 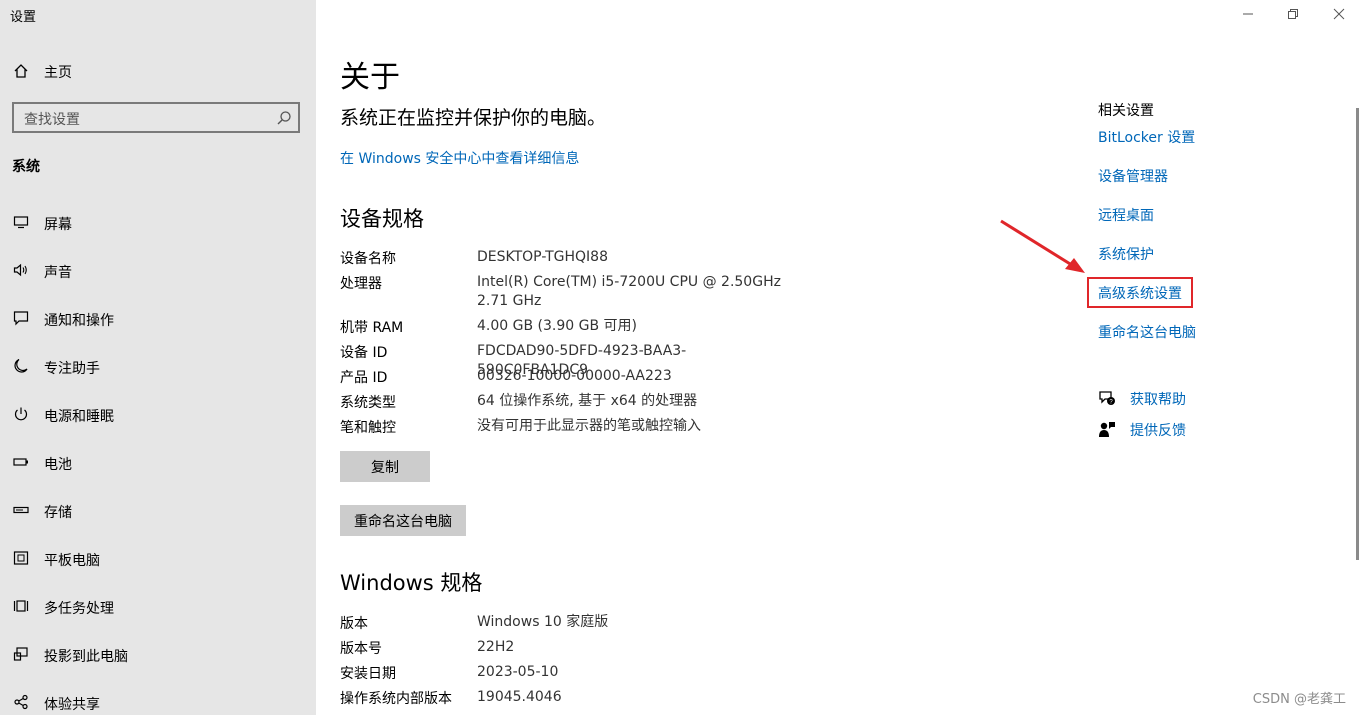 What do you see at coordinates (79, 609) in the screenshot?
I see `sidebar-item-label: 多任务处理` at bounding box center [79, 609].